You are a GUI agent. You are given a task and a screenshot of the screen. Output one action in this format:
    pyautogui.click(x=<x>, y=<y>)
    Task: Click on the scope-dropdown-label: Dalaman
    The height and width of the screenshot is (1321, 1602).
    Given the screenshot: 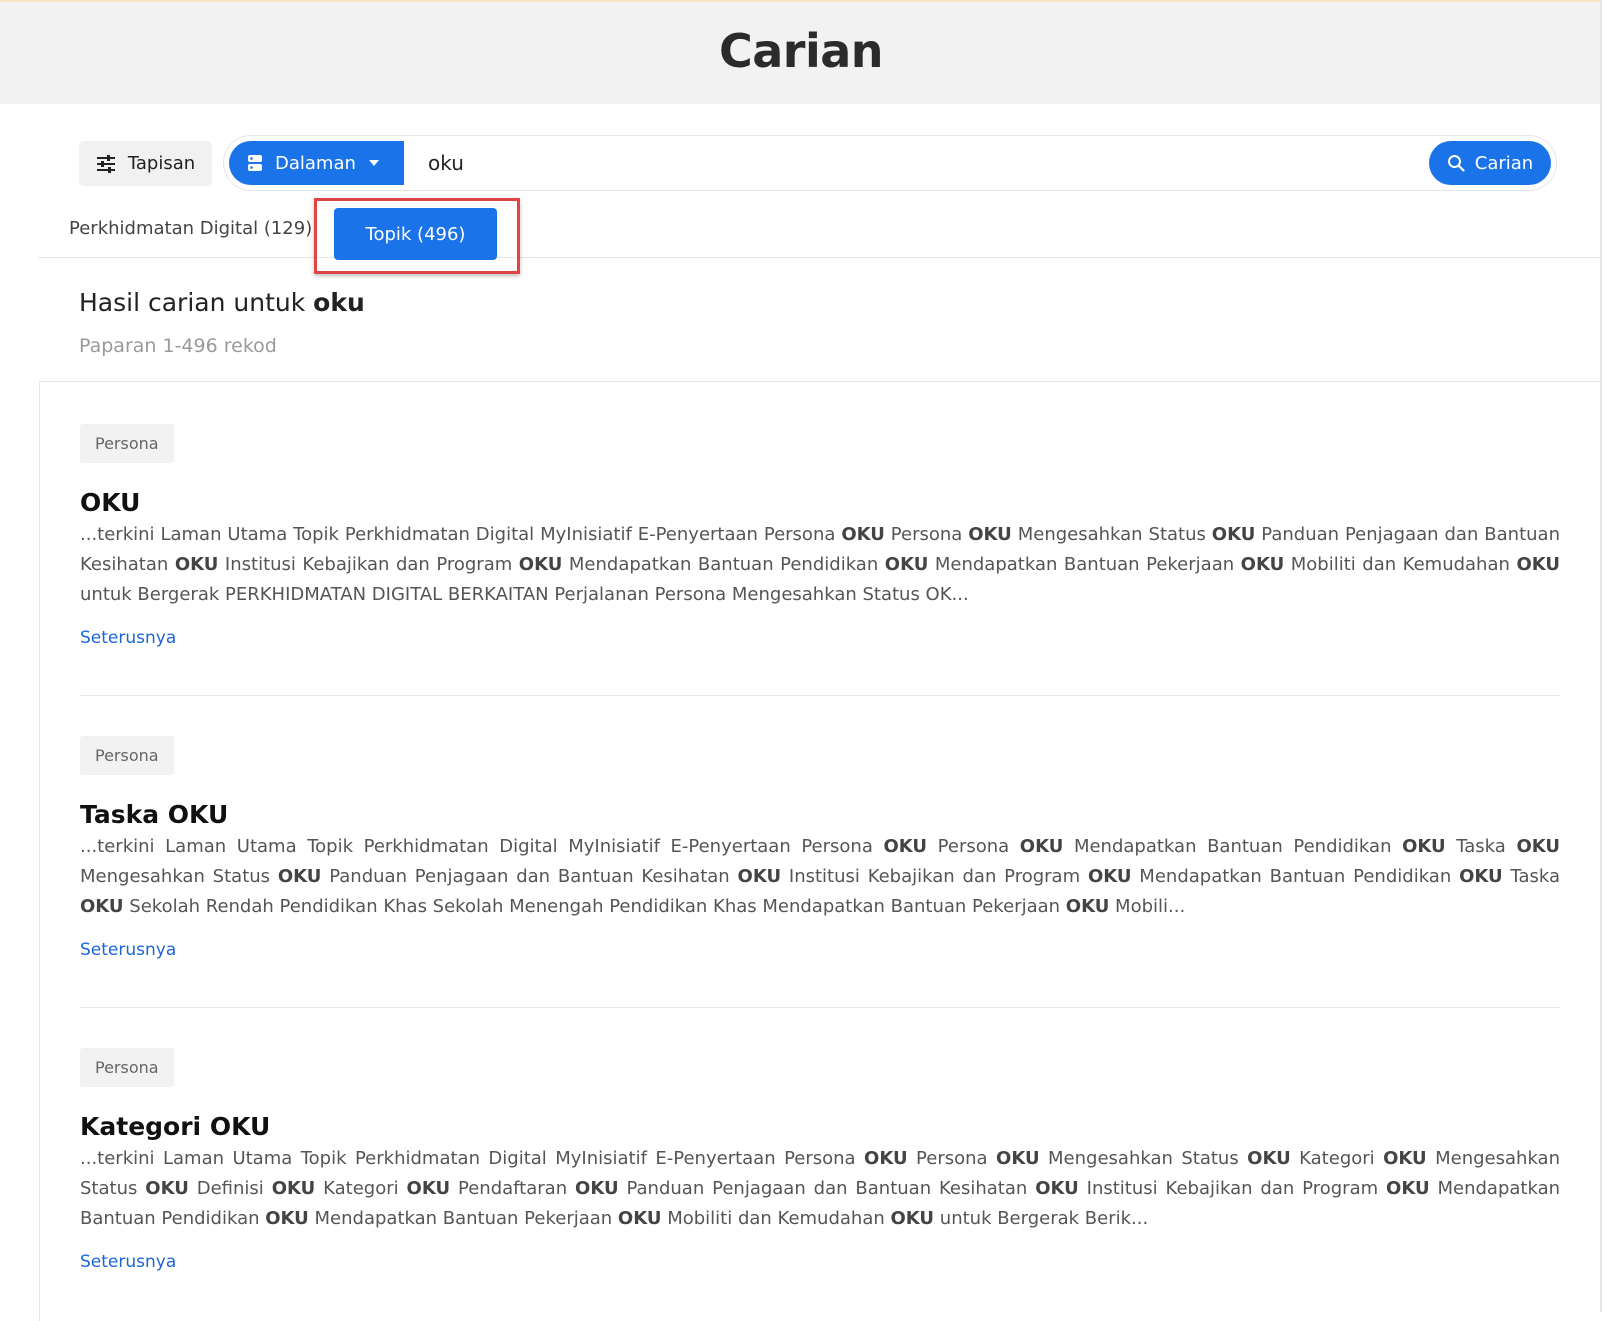 What is the action you would take?
    pyautogui.click(x=315, y=163)
    